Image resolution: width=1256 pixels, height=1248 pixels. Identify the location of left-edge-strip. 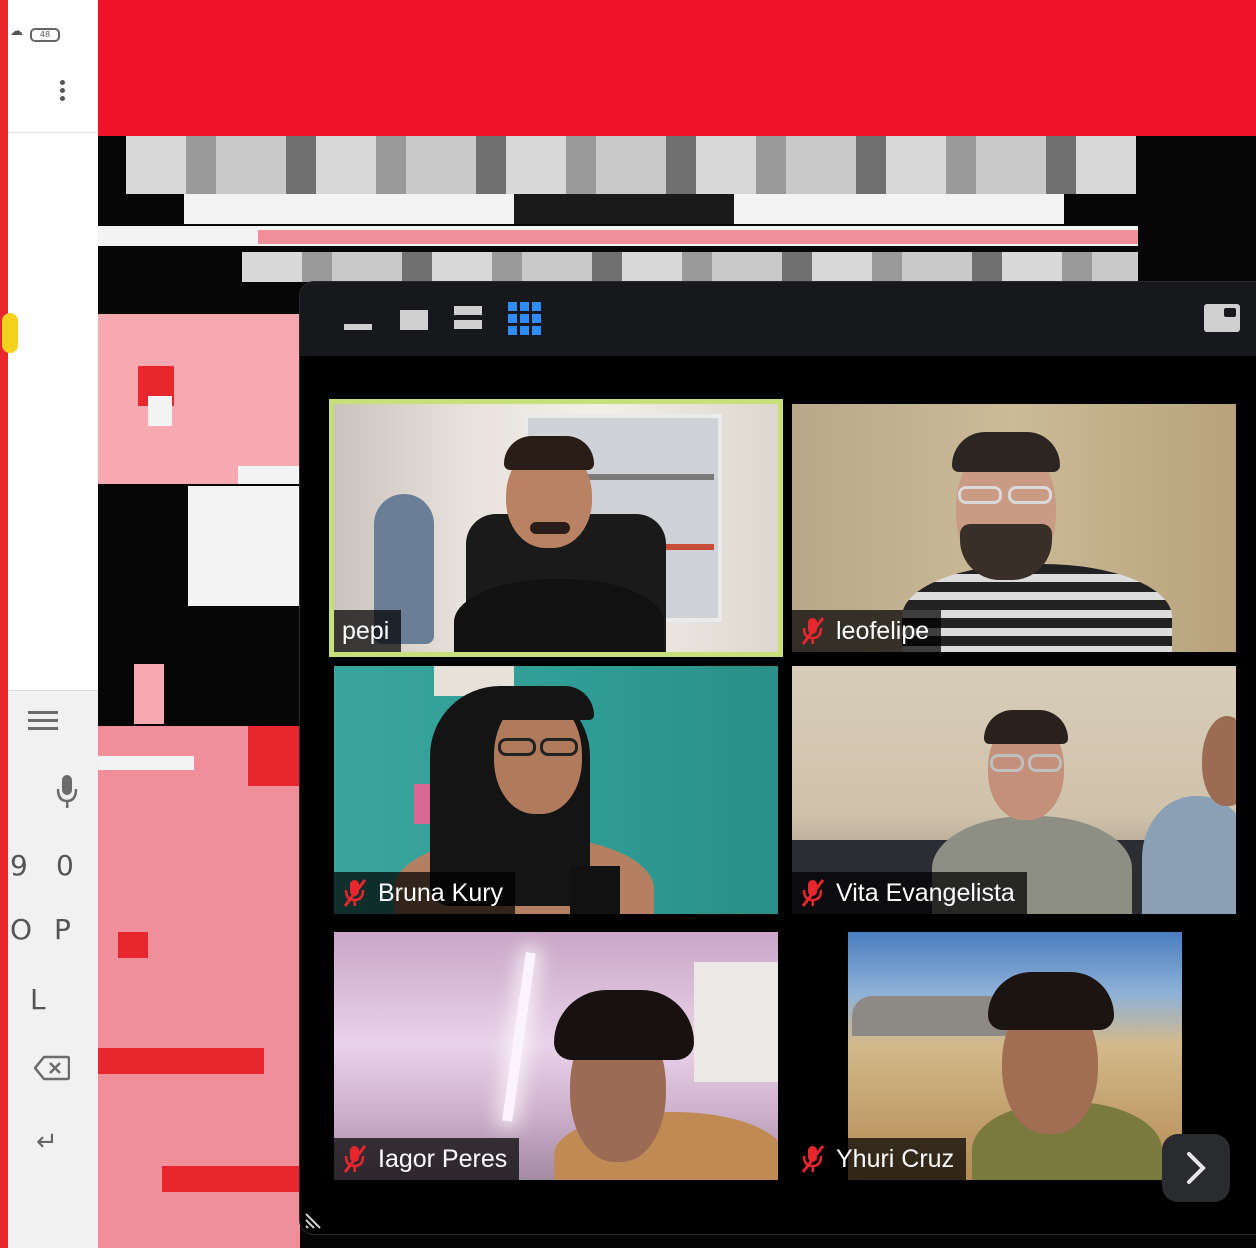
(4, 624).